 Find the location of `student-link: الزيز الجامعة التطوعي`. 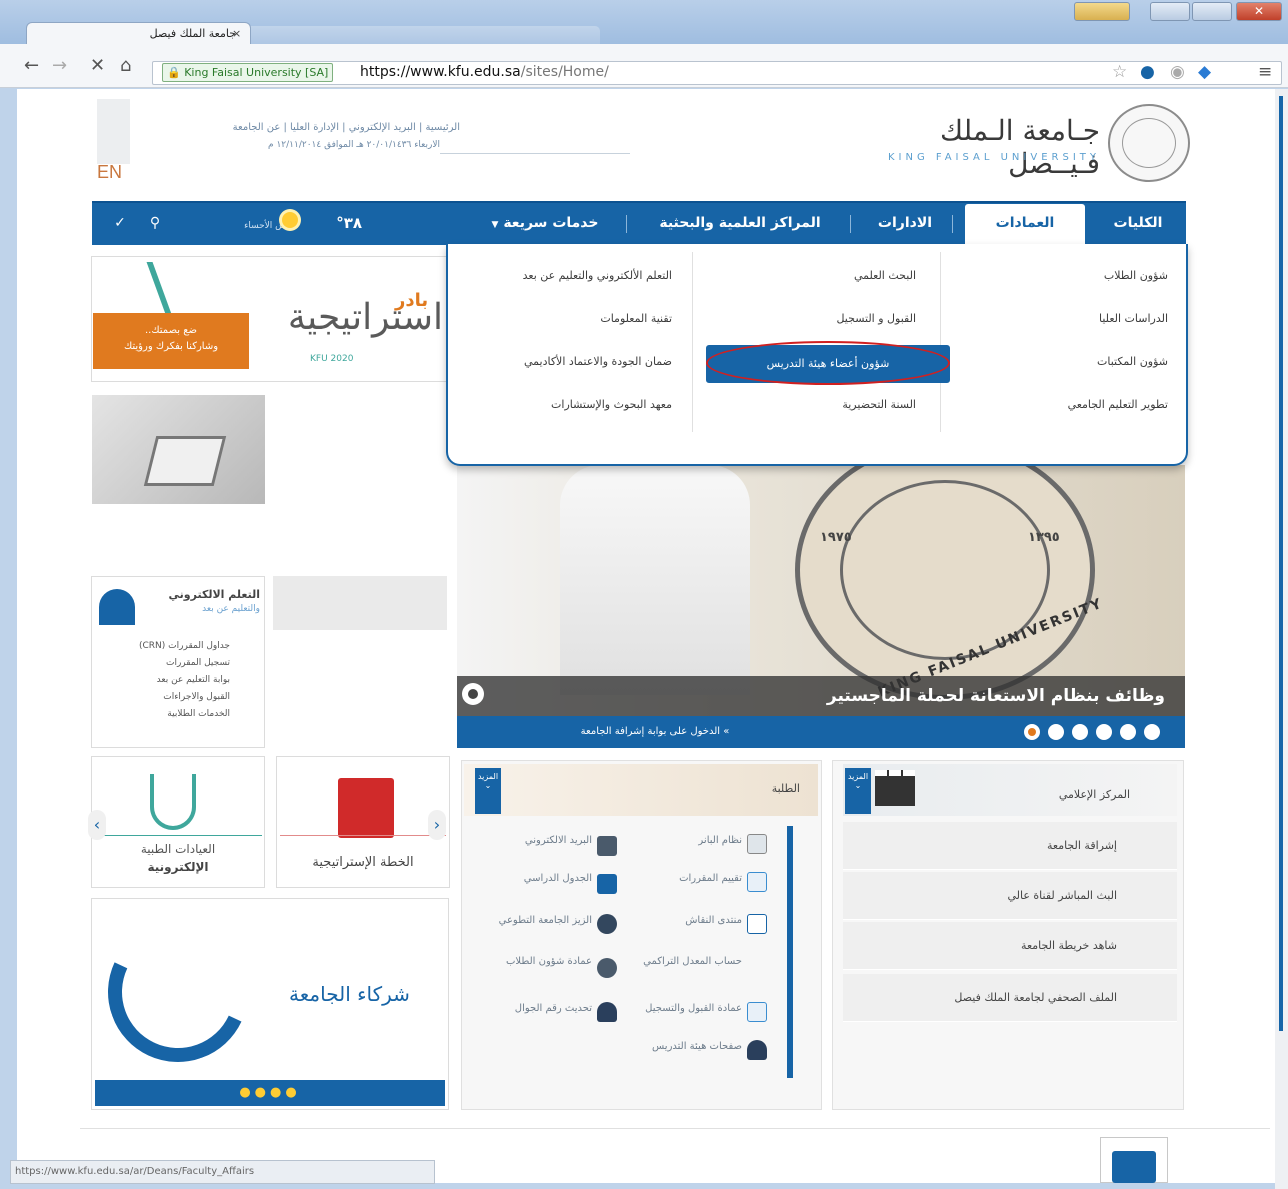

student-link: الزيز الجامعة التطوعي is located at coordinates (527, 920).